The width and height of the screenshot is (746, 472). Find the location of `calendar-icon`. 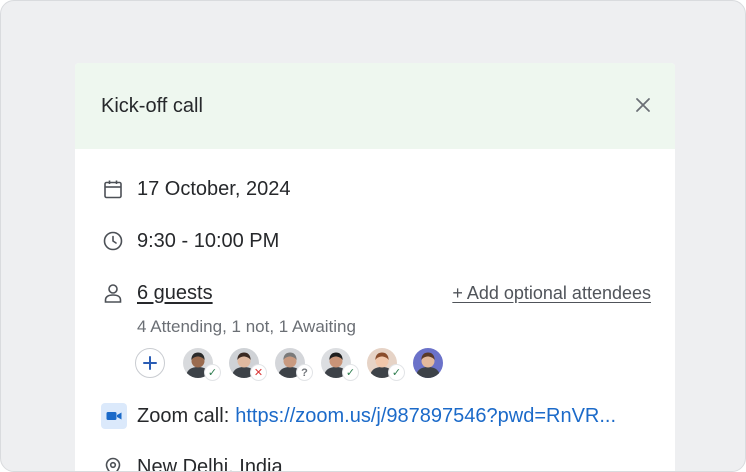

calendar-icon is located at coordinates (113, 189).